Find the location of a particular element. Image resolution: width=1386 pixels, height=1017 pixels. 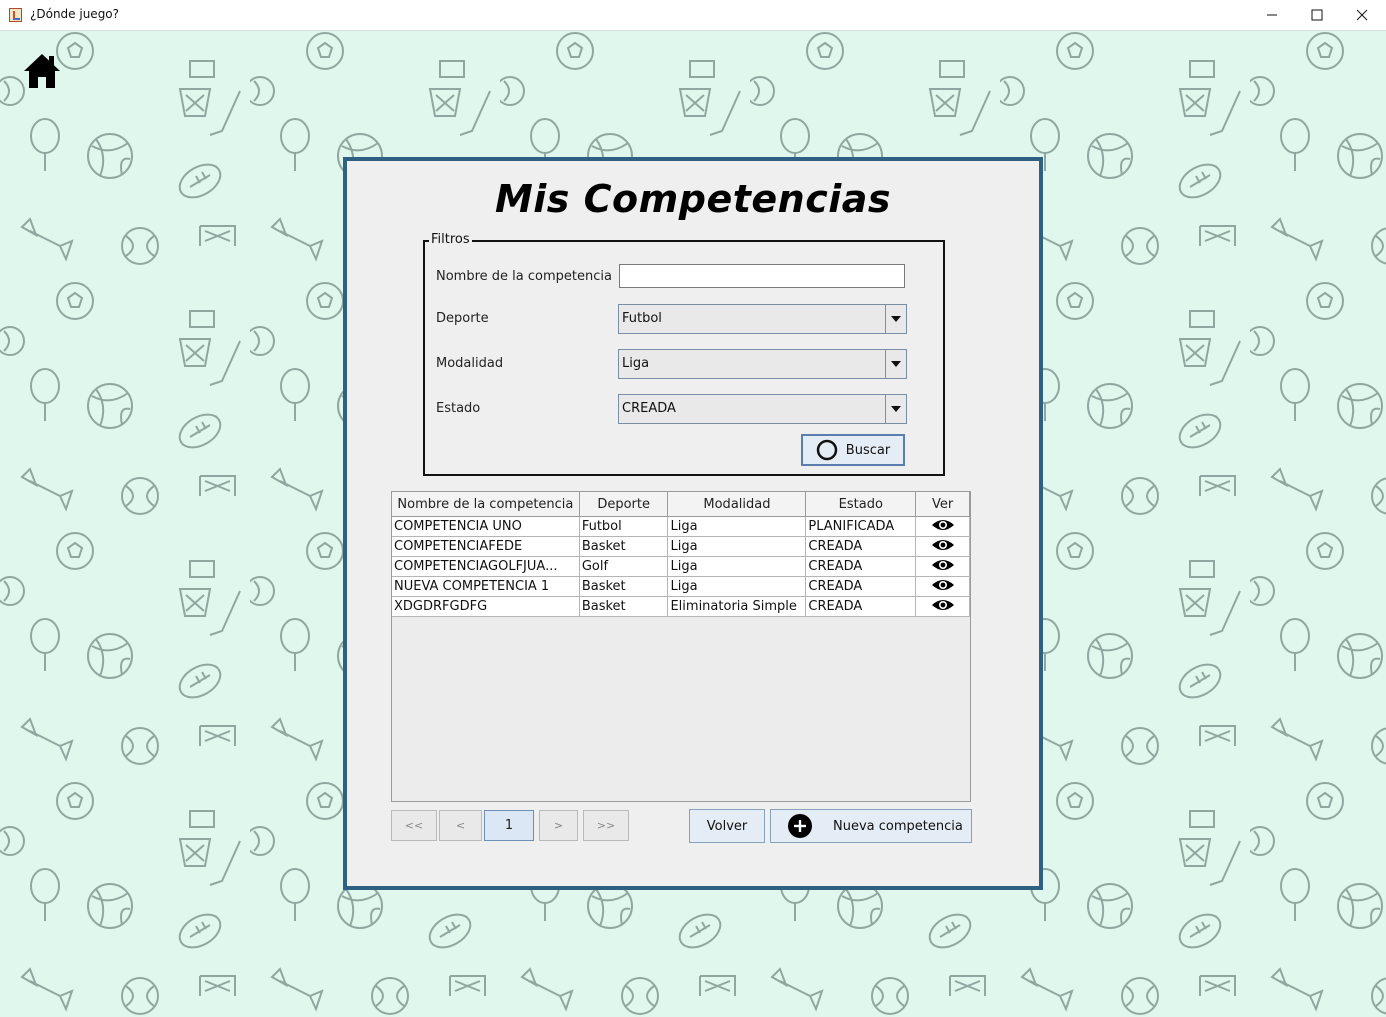

search-button: Buscar is located at coordinates (853, 450).